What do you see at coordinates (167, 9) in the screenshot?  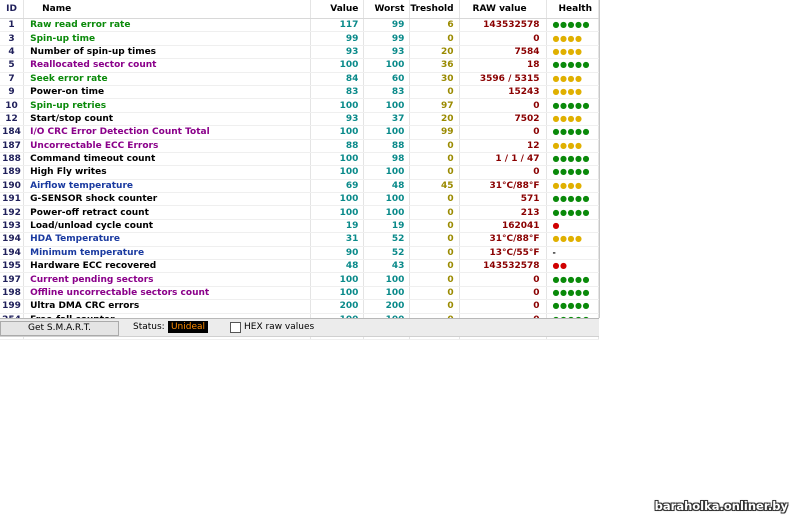 I see `header-name: Name` at bounding box center [167, 9].